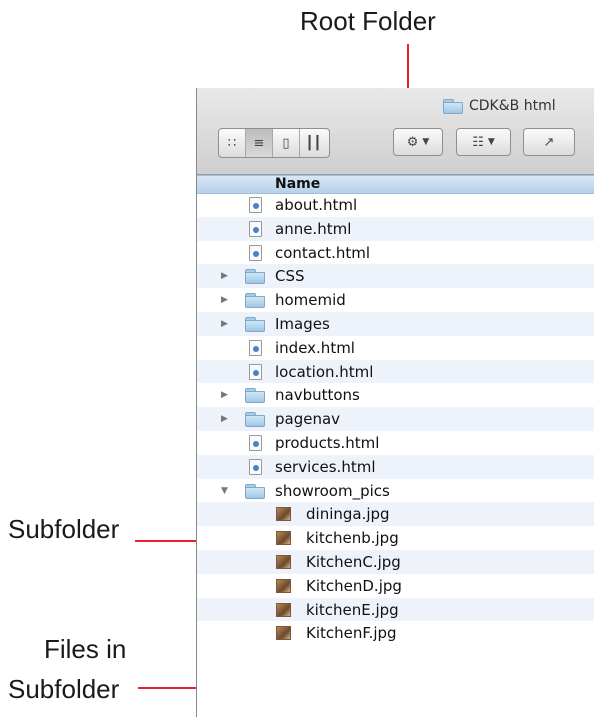 The image size is (594, 717). I want to click on file-name-label: Images, so click(302, 324).